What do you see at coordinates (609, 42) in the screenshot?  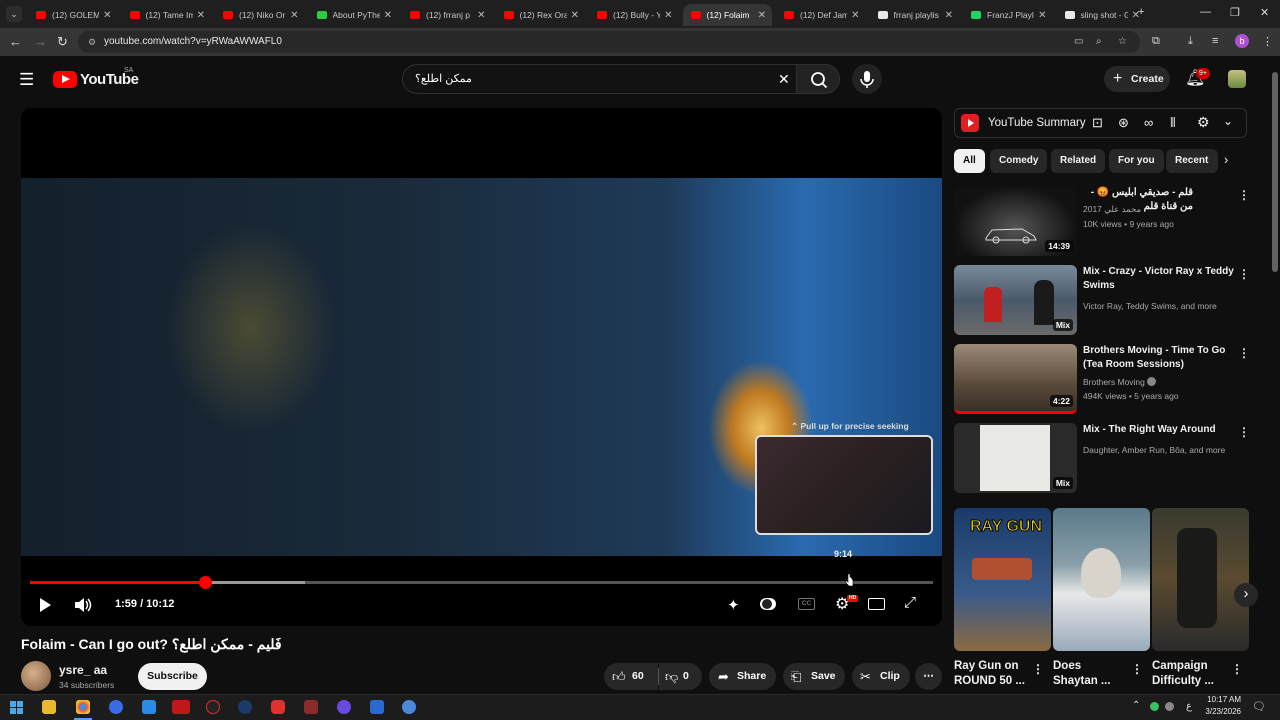 I see `address-bar: ⚙ youtube.com/watch?v=yRWaAWWAFL0 ▭ ⌕ ☆` at bounding box center [609, 42].